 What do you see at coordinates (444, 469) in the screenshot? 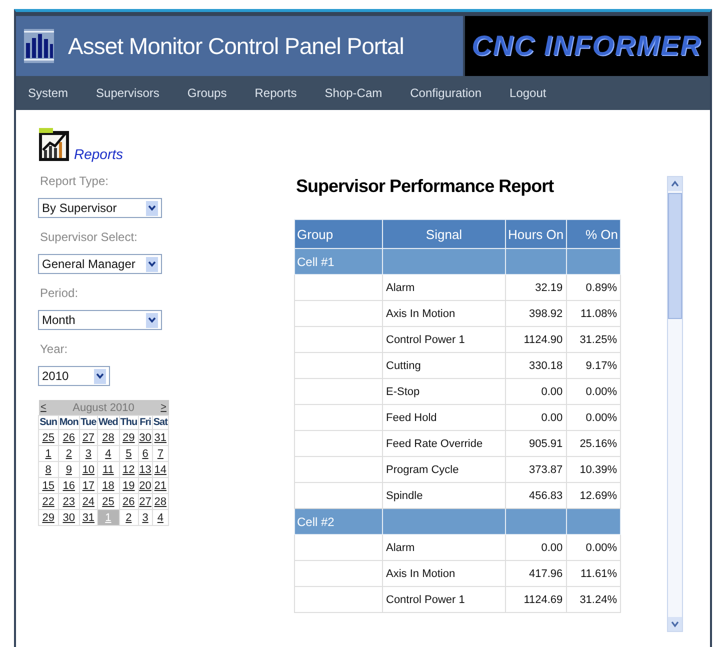
I see `table-cell: Program Cycle` at bounding box center [444, 469].